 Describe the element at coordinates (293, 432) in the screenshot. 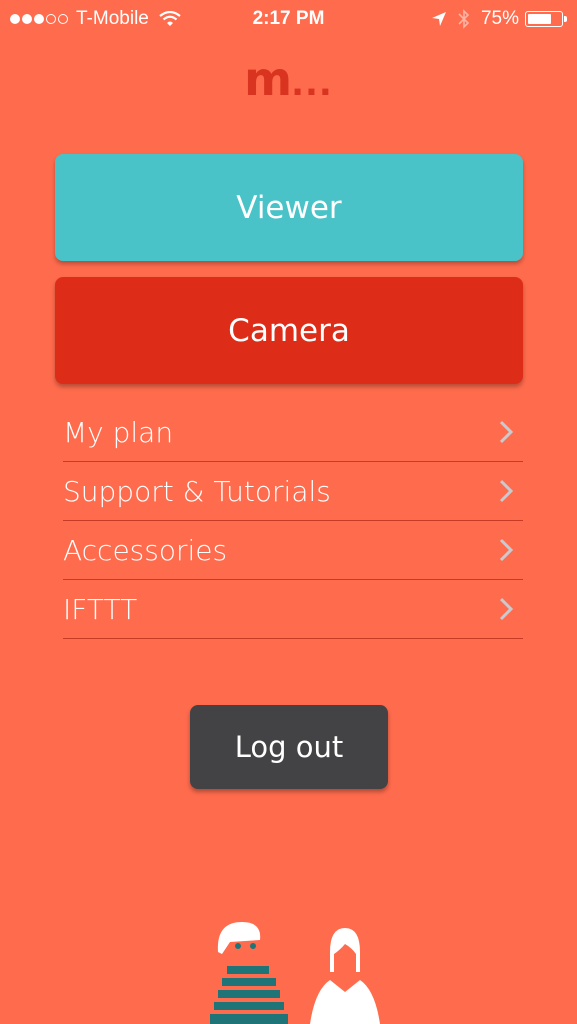

I see `menu-item-my-plan: My plan` at that location.